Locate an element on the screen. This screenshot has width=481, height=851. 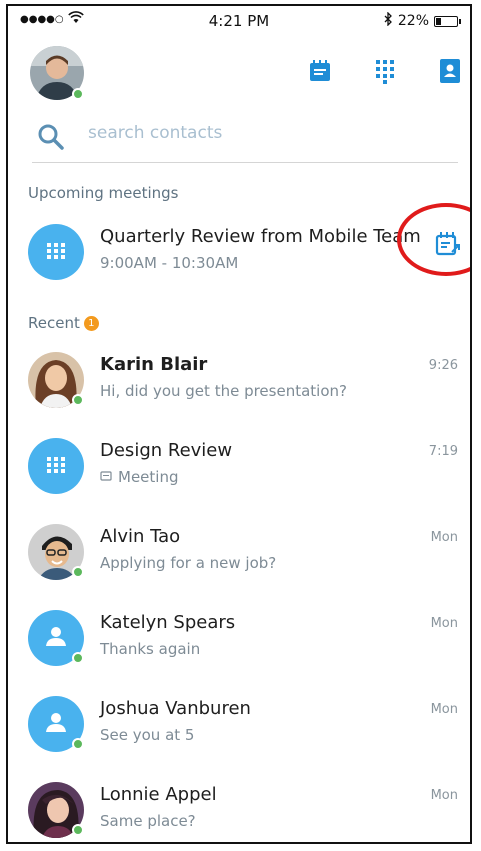
list-item: Lonnie Appel Same place? Mon is located at coordinates (239, 806).